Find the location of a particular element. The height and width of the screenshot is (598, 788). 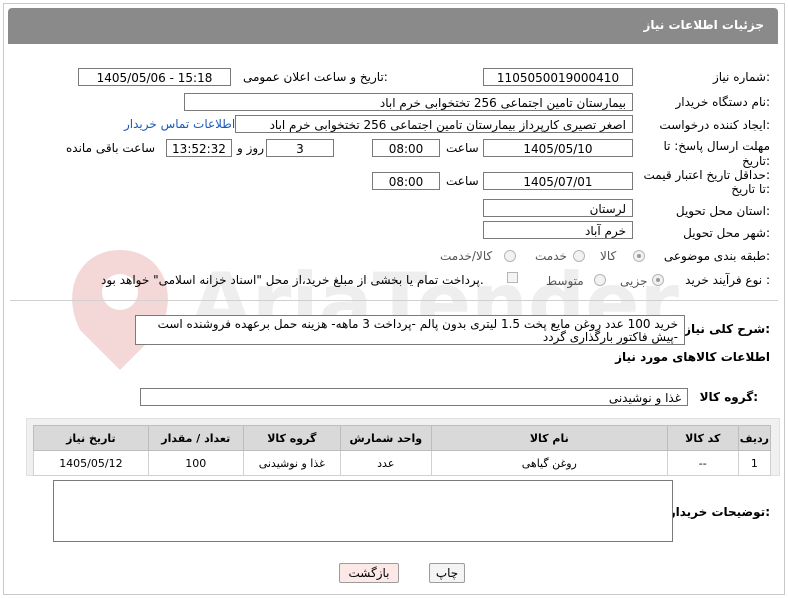

print-button: چاپ is located at coordinates (447, 573).